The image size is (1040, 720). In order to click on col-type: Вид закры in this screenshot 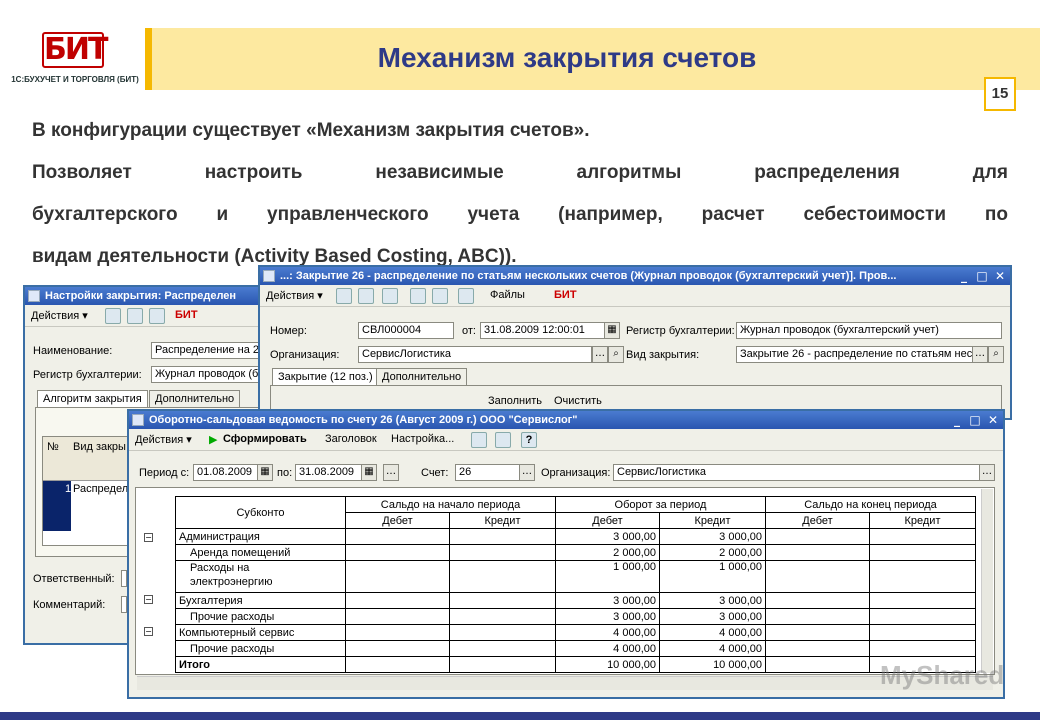, I will do `click(99, 447)`.